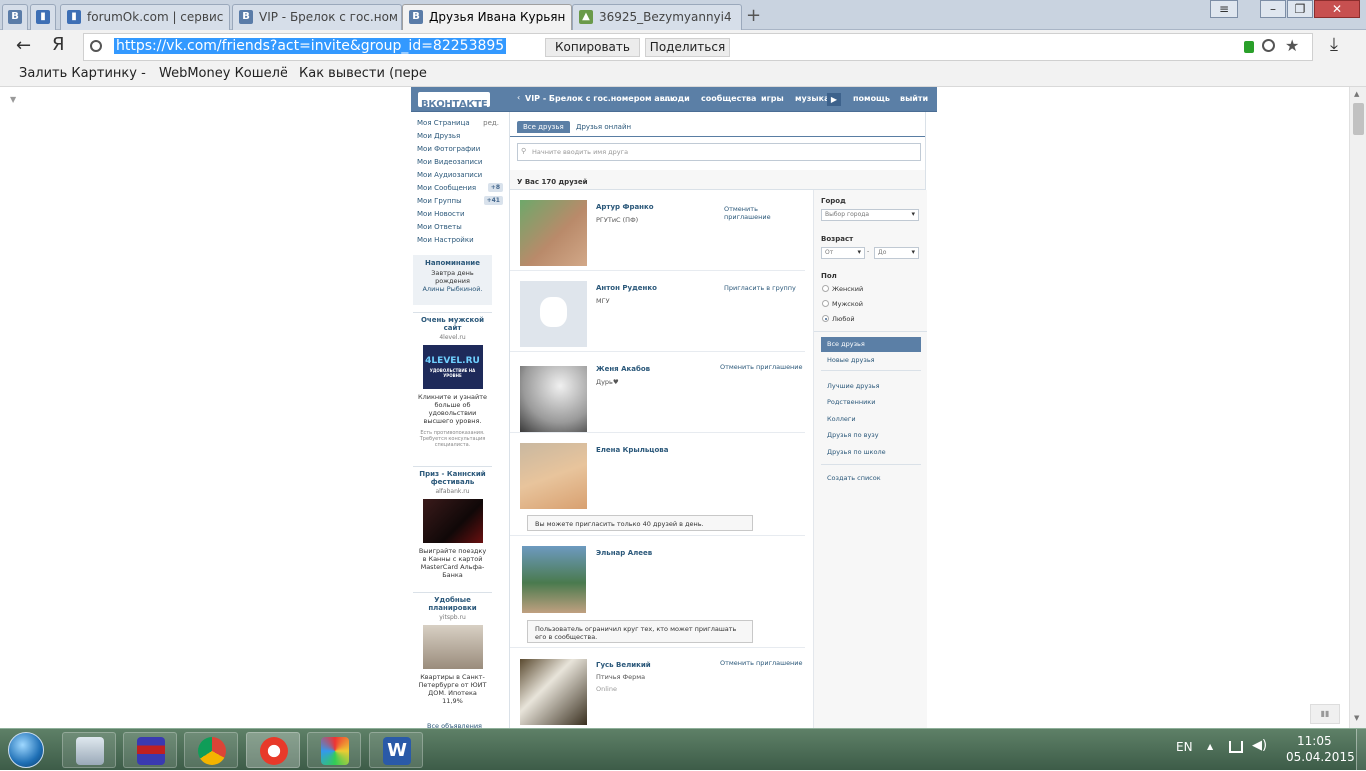 Image resolution: width=1366 pixels, height=771 pixels. What do you see at coordinates (396, 750) in the screenshot?
I see `taskbar-word: W` at bounding box center [396, 750].